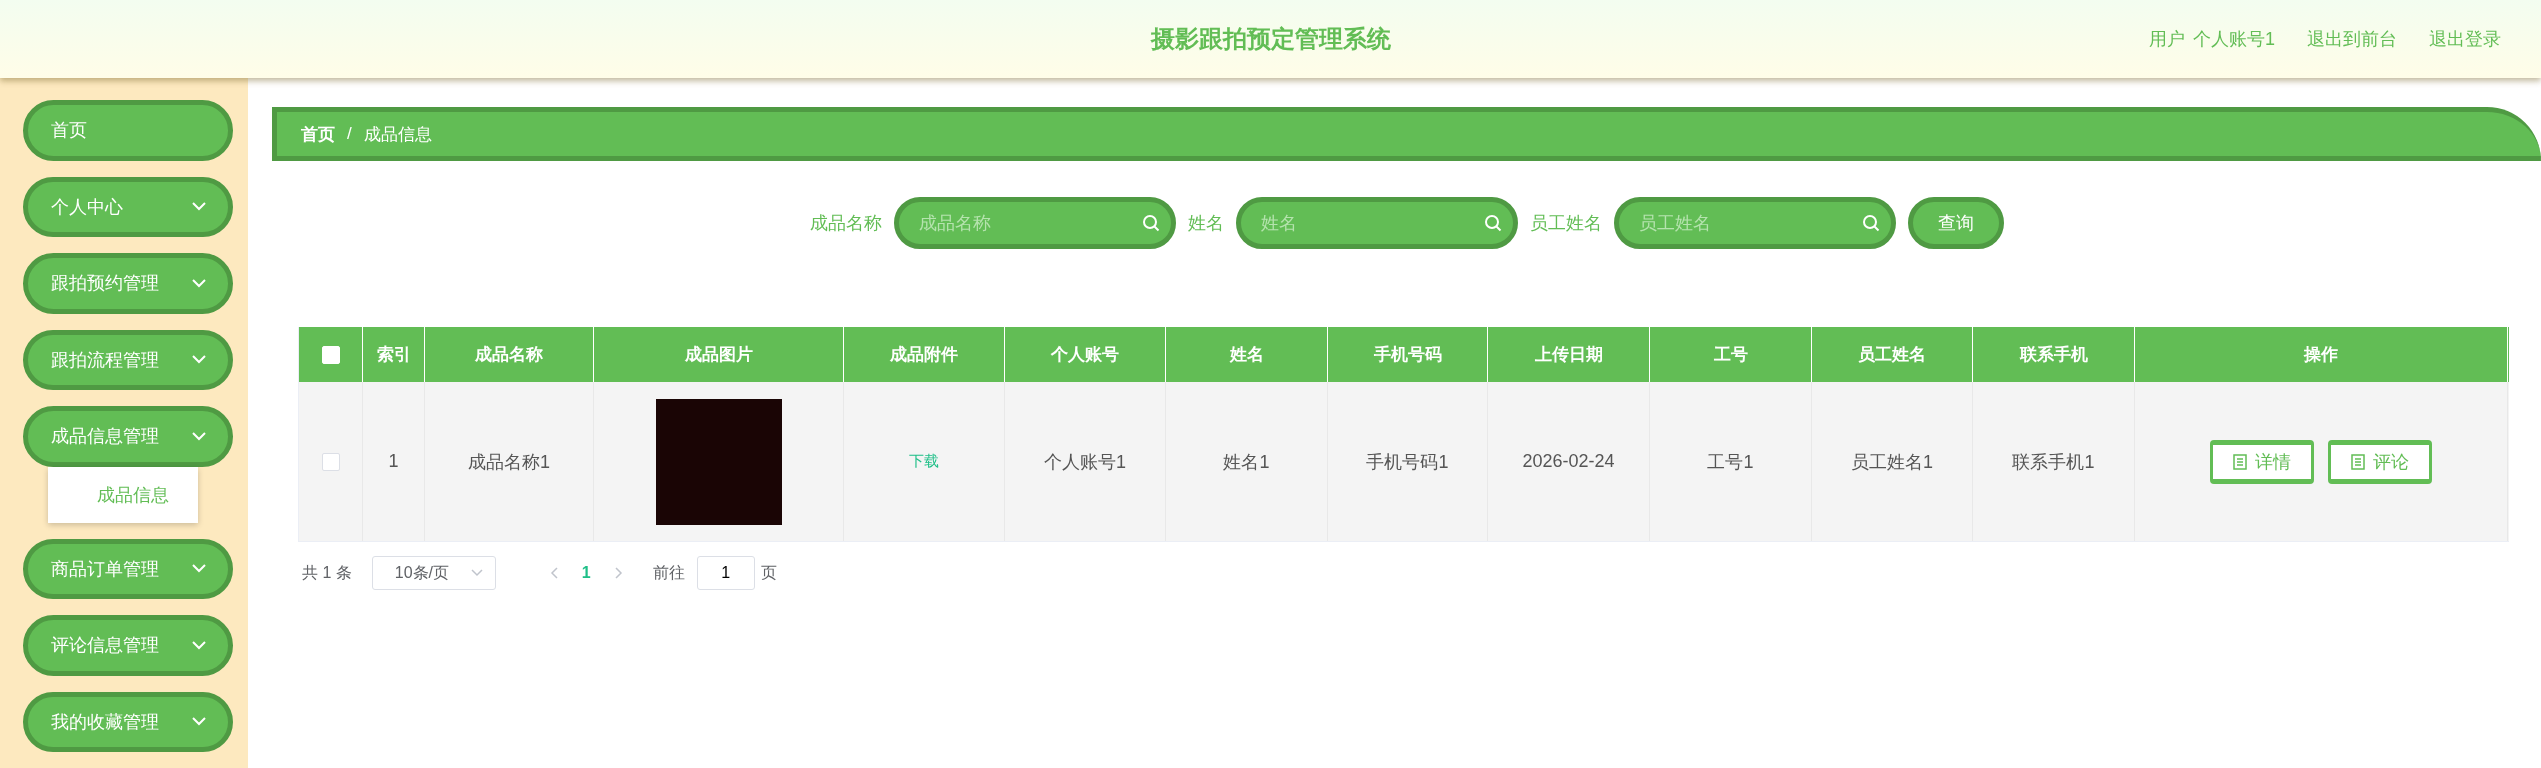 This screenshot has height=768, width=2541. Describe the element at coordinates (618, 573) in the screenshot. I see `chevron-right-icon` at that location.